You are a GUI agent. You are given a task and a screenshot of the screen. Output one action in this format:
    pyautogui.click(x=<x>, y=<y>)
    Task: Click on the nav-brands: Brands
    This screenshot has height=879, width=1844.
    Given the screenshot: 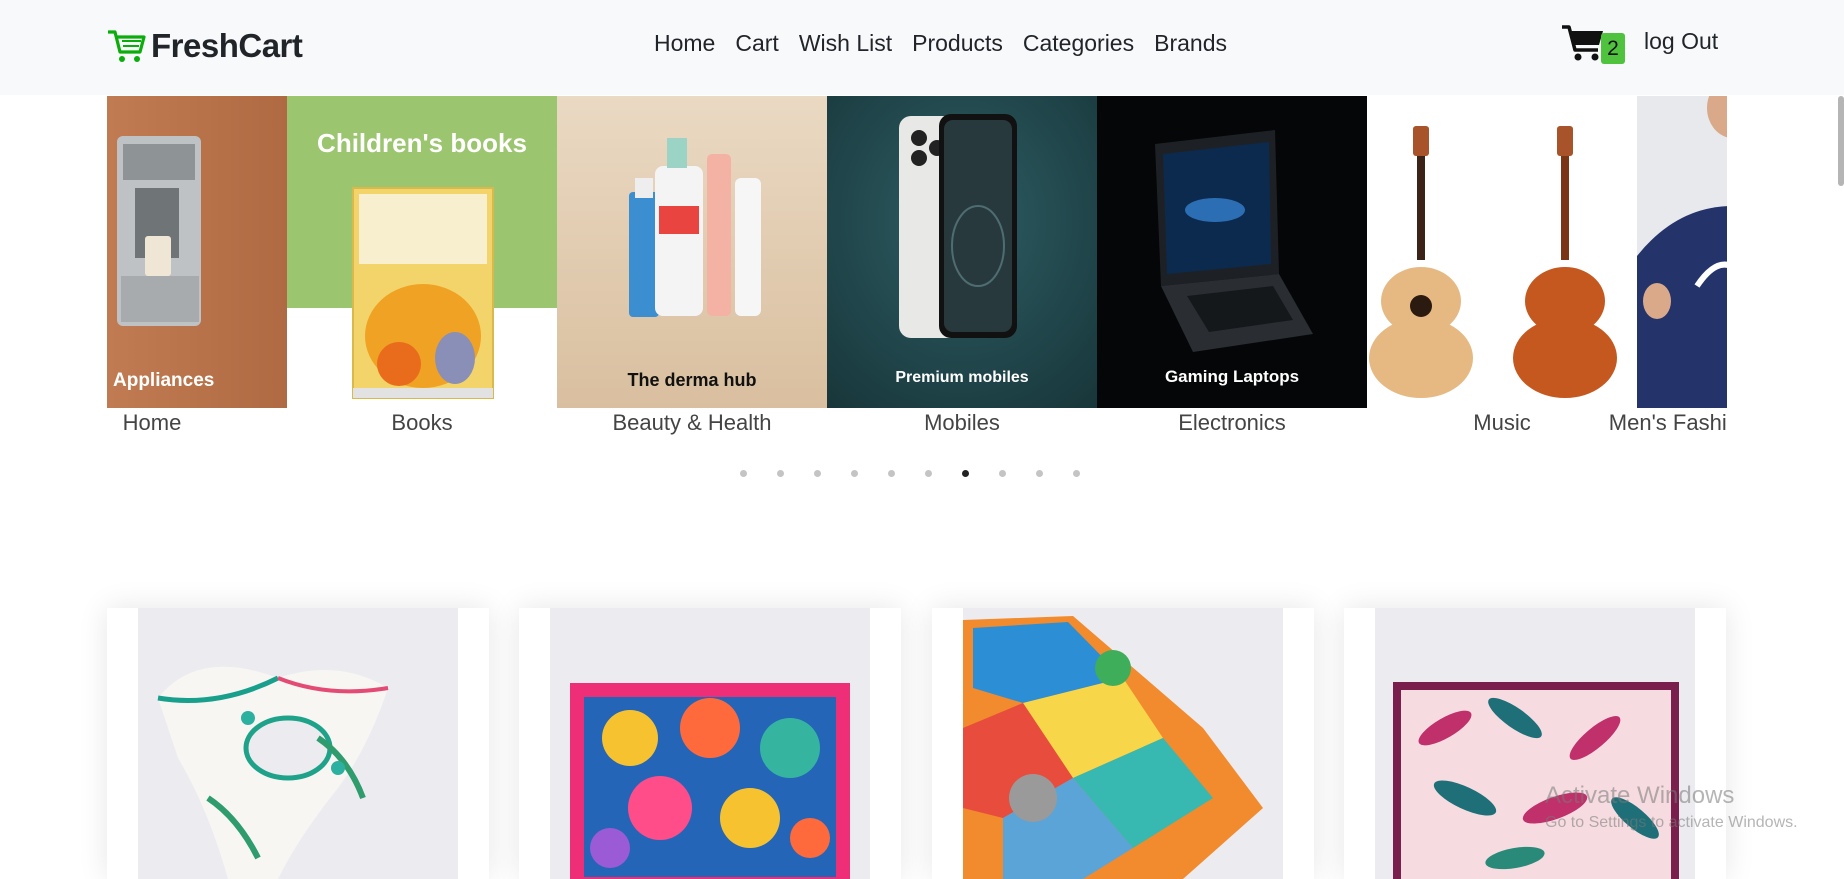 What is the action you would take?
    pyautogui.click(x=1190, y=43)
    